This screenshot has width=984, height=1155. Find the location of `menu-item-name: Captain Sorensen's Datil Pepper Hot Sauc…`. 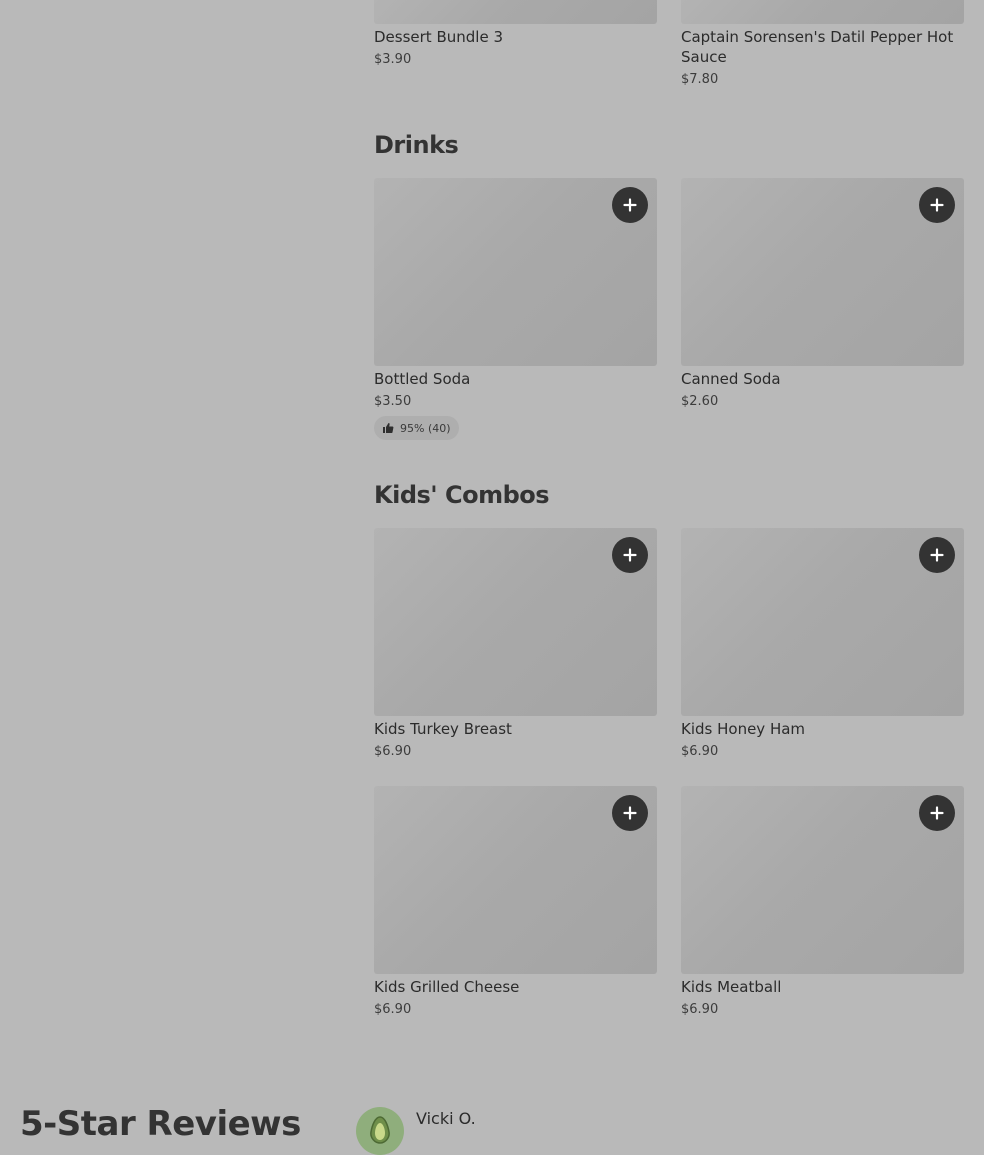

menu-item-name: Captain Sorensen's Datil Pepper Hot Sauc… is located at coordinates (822, 47).